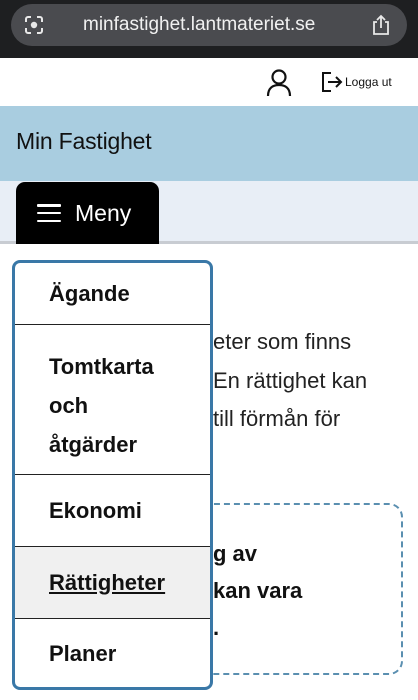 The image size is (418, 700). Describe the element at coordinates (199, 25) in the screenshot. I see `url-text: minfastighet.lantmateriet.se` at that location.